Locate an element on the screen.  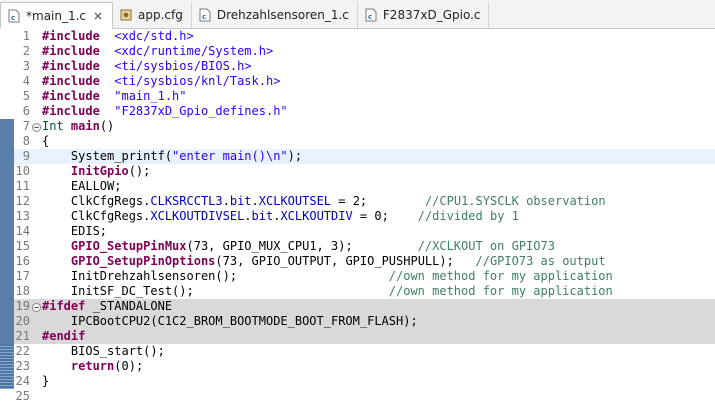
code-text: #include "F2837xD_Gpio_defines.h" is located at coordinates (165, 111).